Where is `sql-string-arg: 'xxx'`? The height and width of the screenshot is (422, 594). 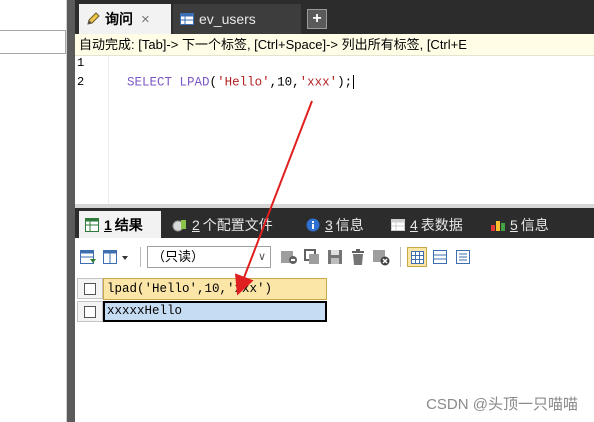
sql-string-arg: 'xxx' is located at coordinates (318, 82).